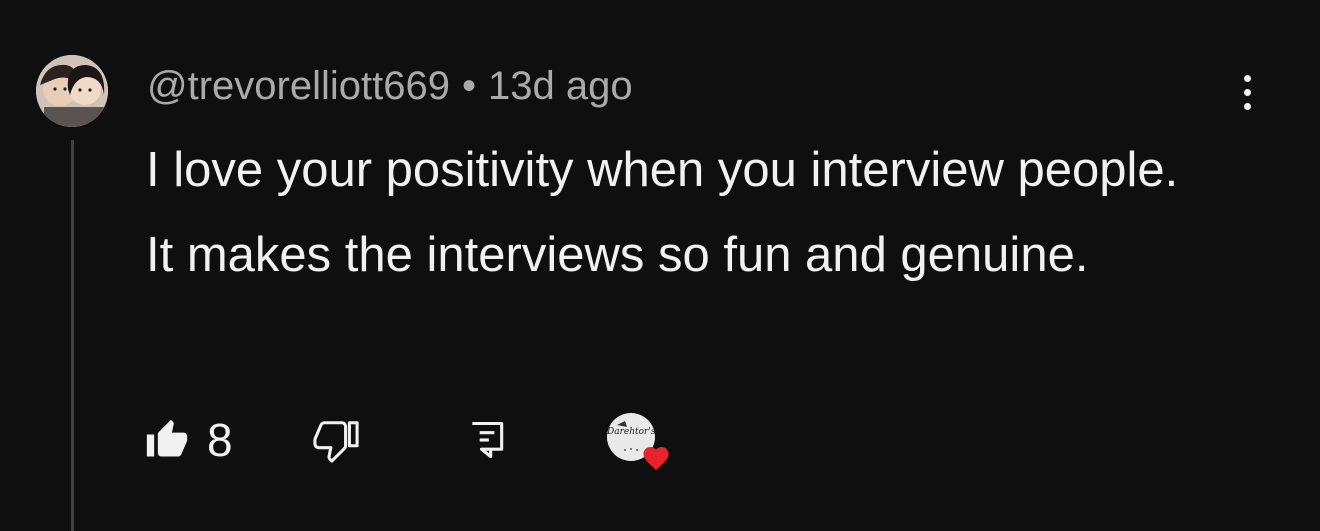 The height and width of the screenshot is (531, 1320). What do you see at coordinates (560, 86) in the screenshot?
I see `comment-timestamp: 13d ago` at bounding box center [560, 86].